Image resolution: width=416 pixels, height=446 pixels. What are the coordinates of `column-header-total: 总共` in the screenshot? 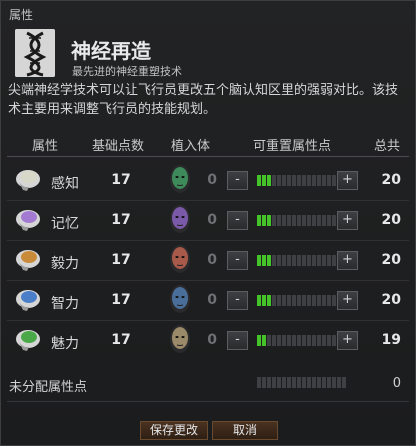 It's located at (387, 146).